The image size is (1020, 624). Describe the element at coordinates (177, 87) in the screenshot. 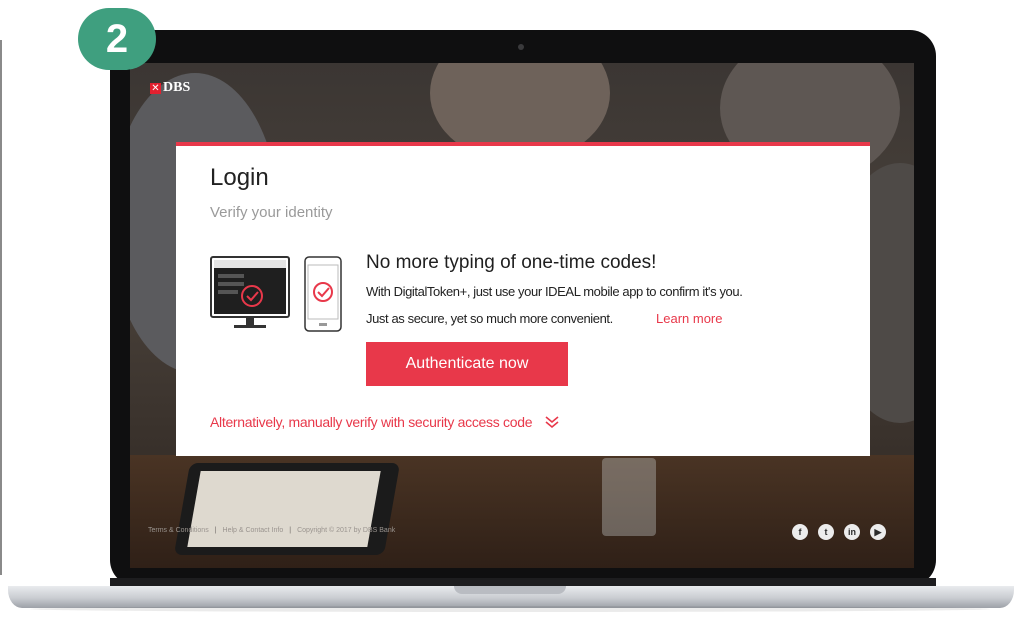

I see `dbs-logo-text: DBS` at that location.